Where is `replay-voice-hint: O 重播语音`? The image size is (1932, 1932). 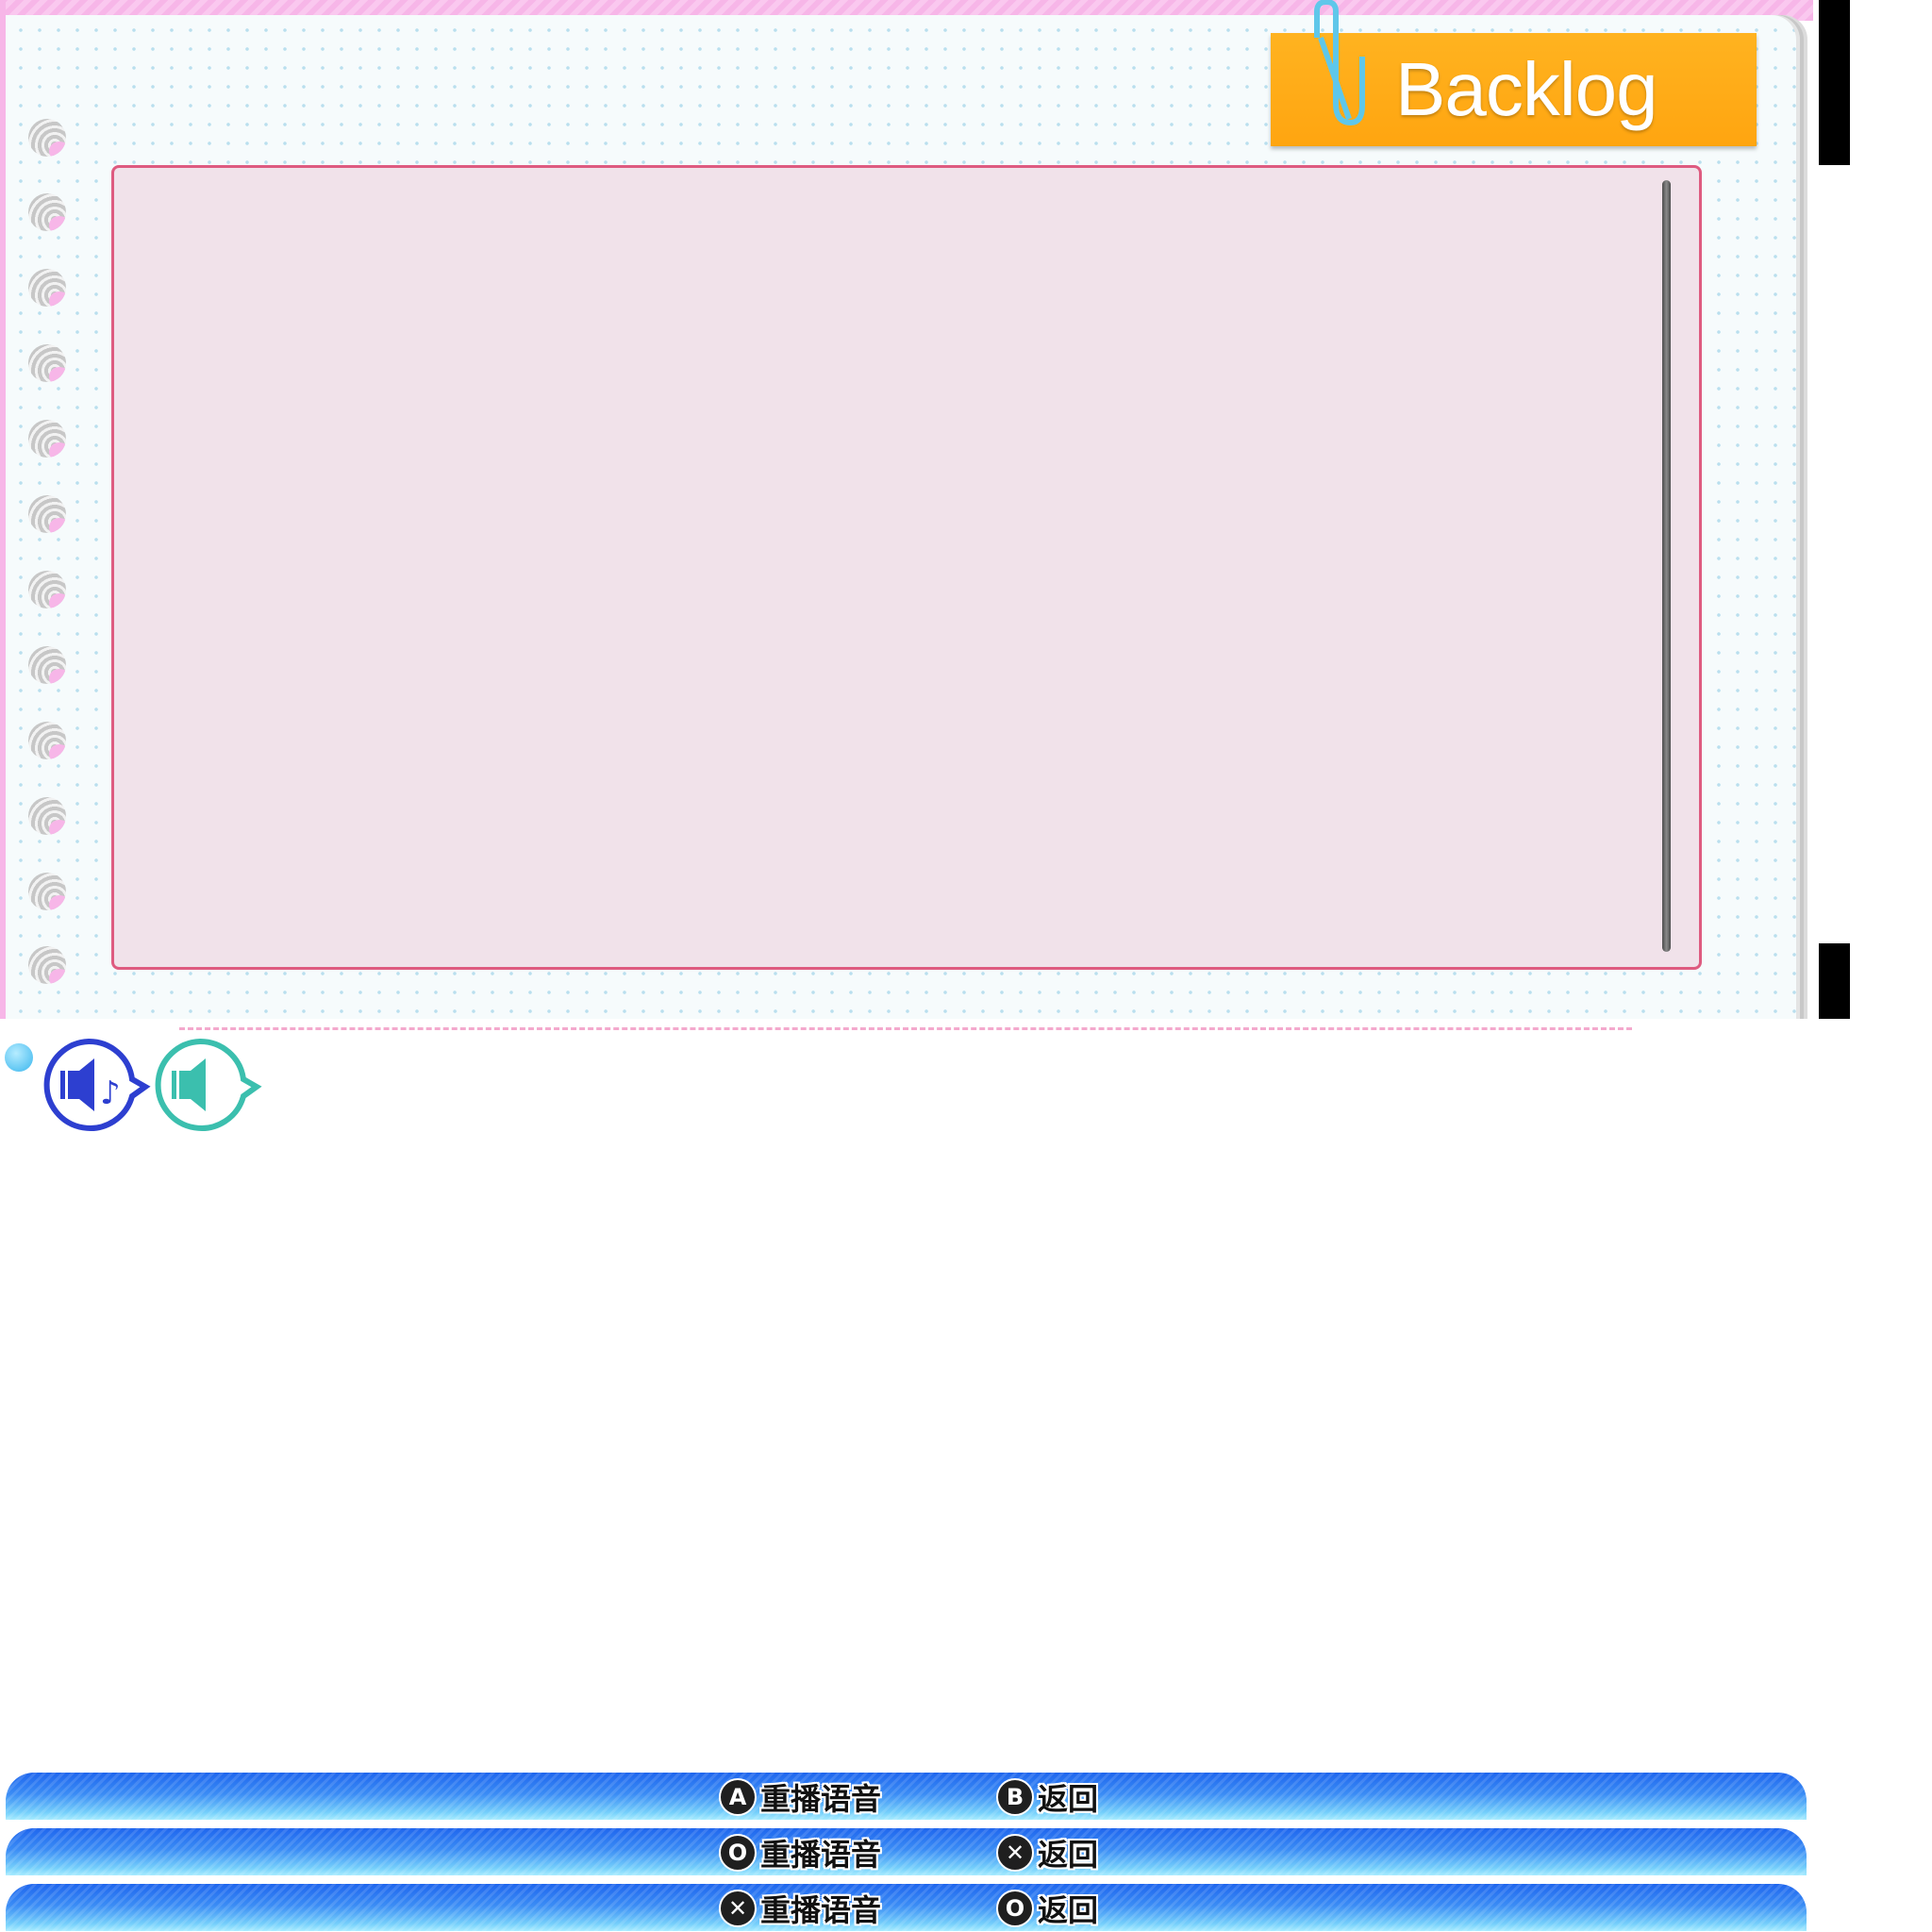 replay-voice-hint: O 重播语音 is located at coordinates (801, 1853).